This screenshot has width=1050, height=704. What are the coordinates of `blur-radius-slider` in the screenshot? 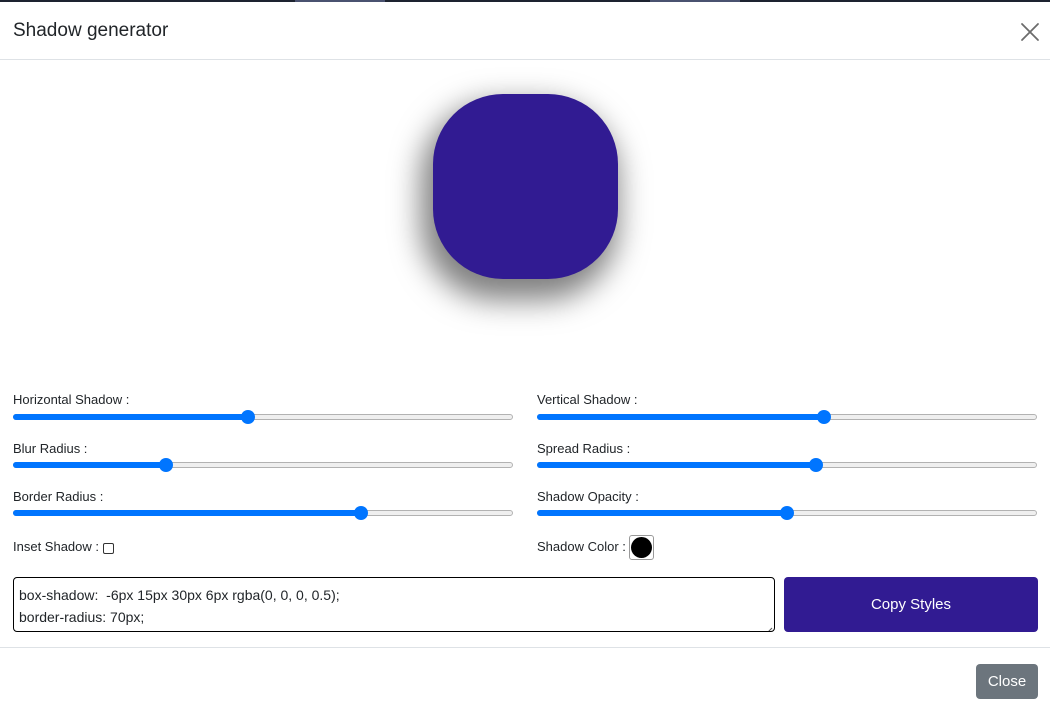 It's located at (263, 465).